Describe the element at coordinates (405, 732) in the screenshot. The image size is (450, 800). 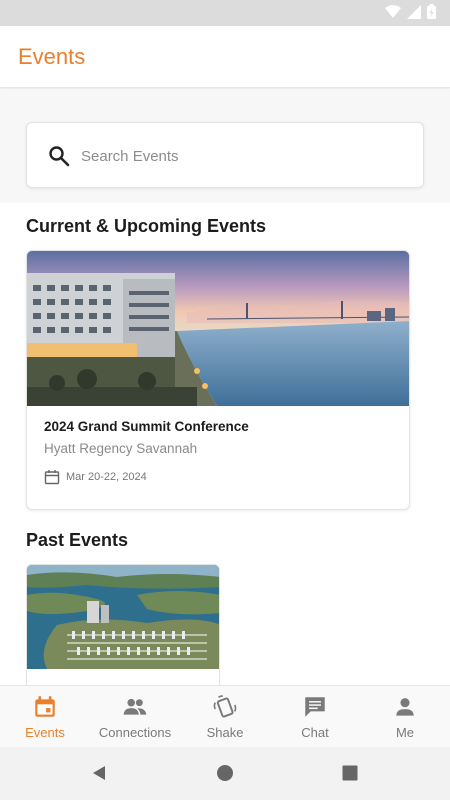
I see `nav-label-me: Me` at that location.